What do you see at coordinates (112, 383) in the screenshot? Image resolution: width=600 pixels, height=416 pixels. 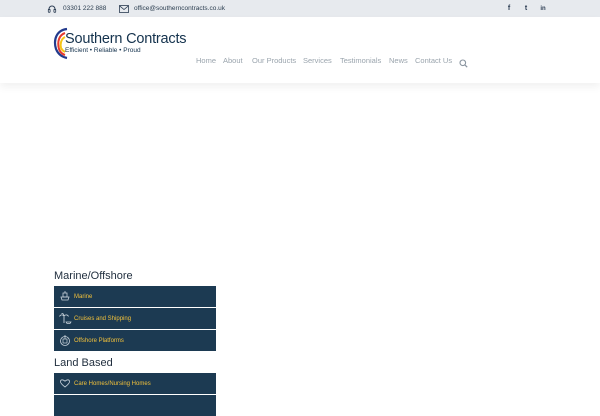 I see `menu-item-label: Care Homes/Nursing Homes` at bounding box center [112, 383].